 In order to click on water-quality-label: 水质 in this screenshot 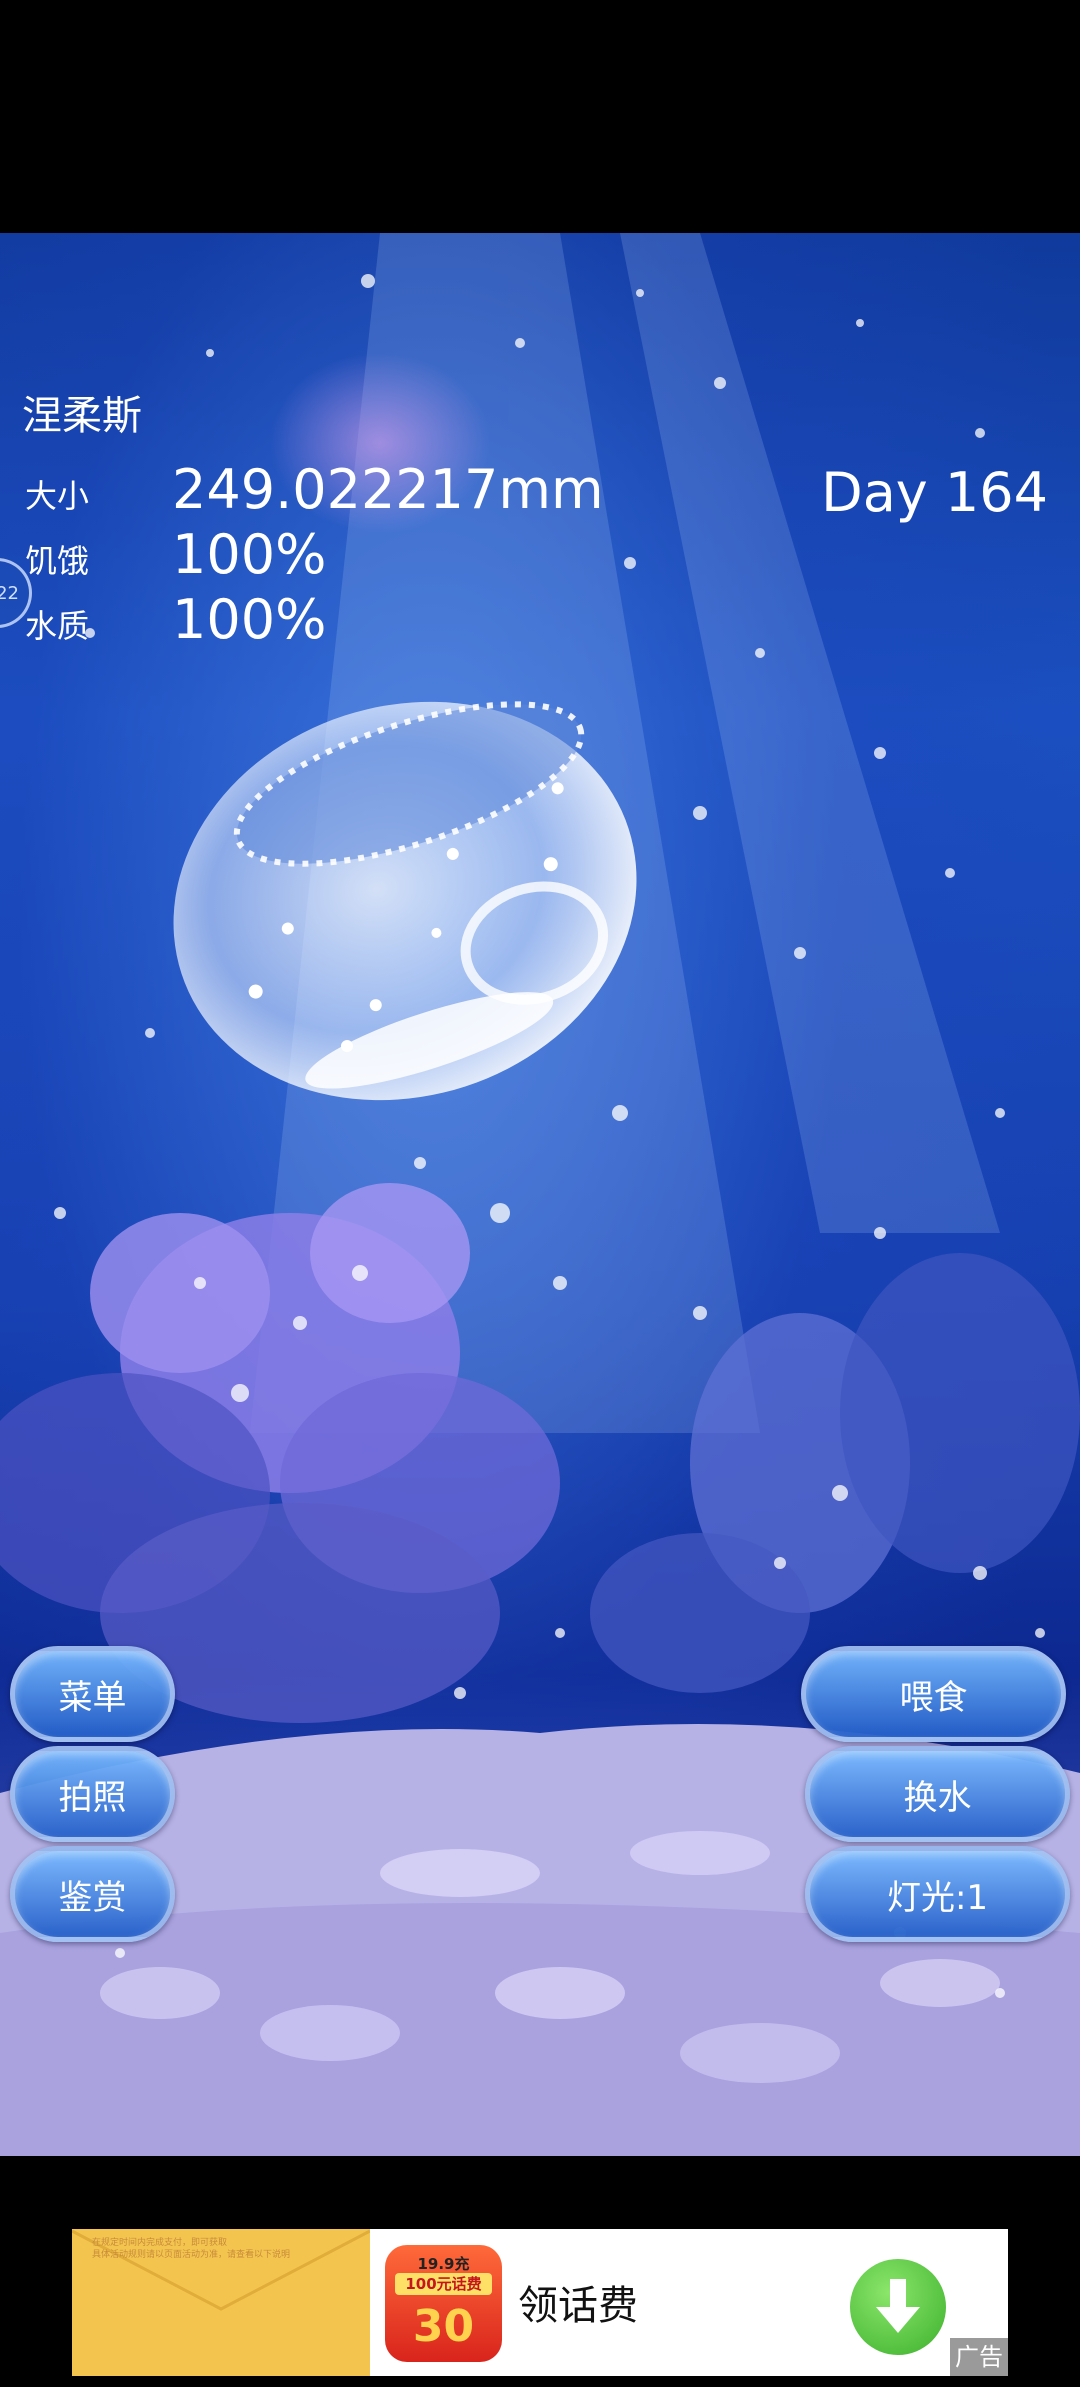, I will do `click(57, 626)`.